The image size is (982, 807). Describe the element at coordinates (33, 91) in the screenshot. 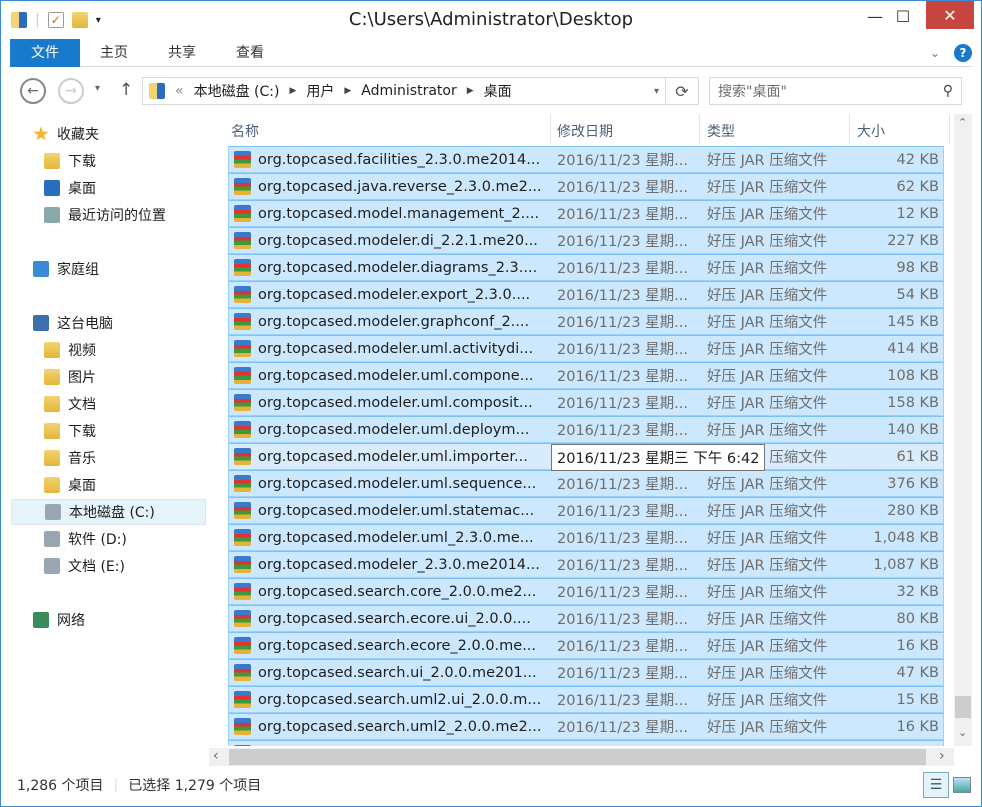

I see `back-button: ←` at that location.